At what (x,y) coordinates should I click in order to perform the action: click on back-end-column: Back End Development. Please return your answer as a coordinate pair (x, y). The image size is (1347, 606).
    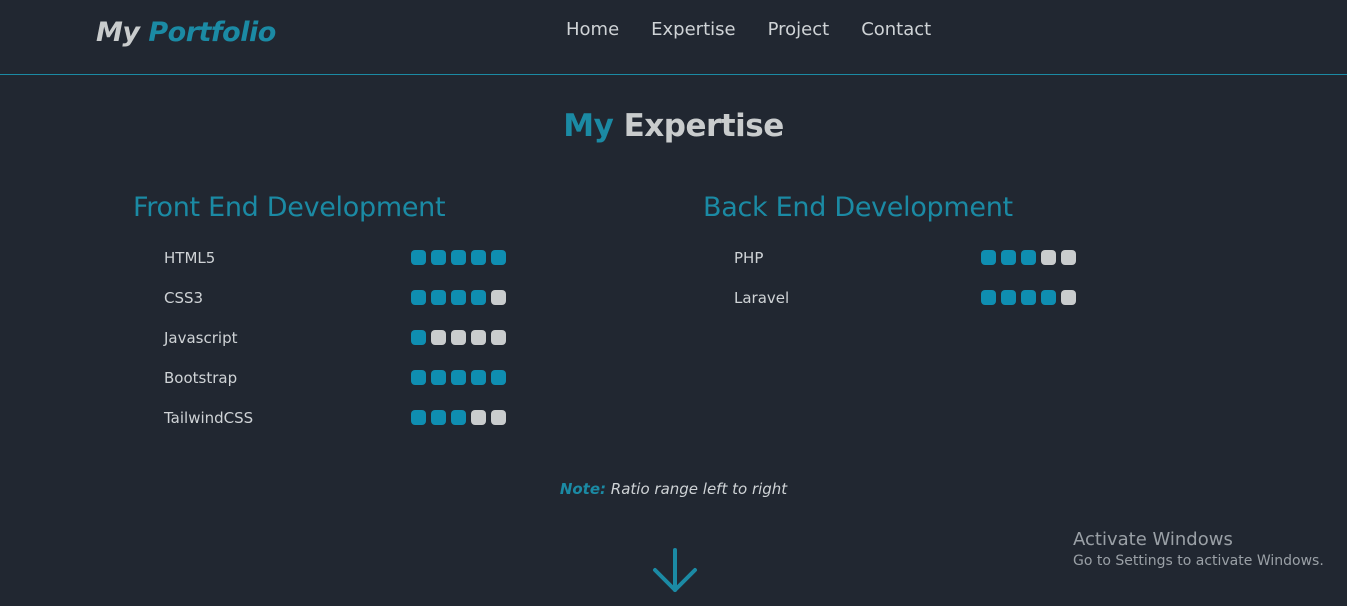
    Looking at the image, I should click on (858, 207).